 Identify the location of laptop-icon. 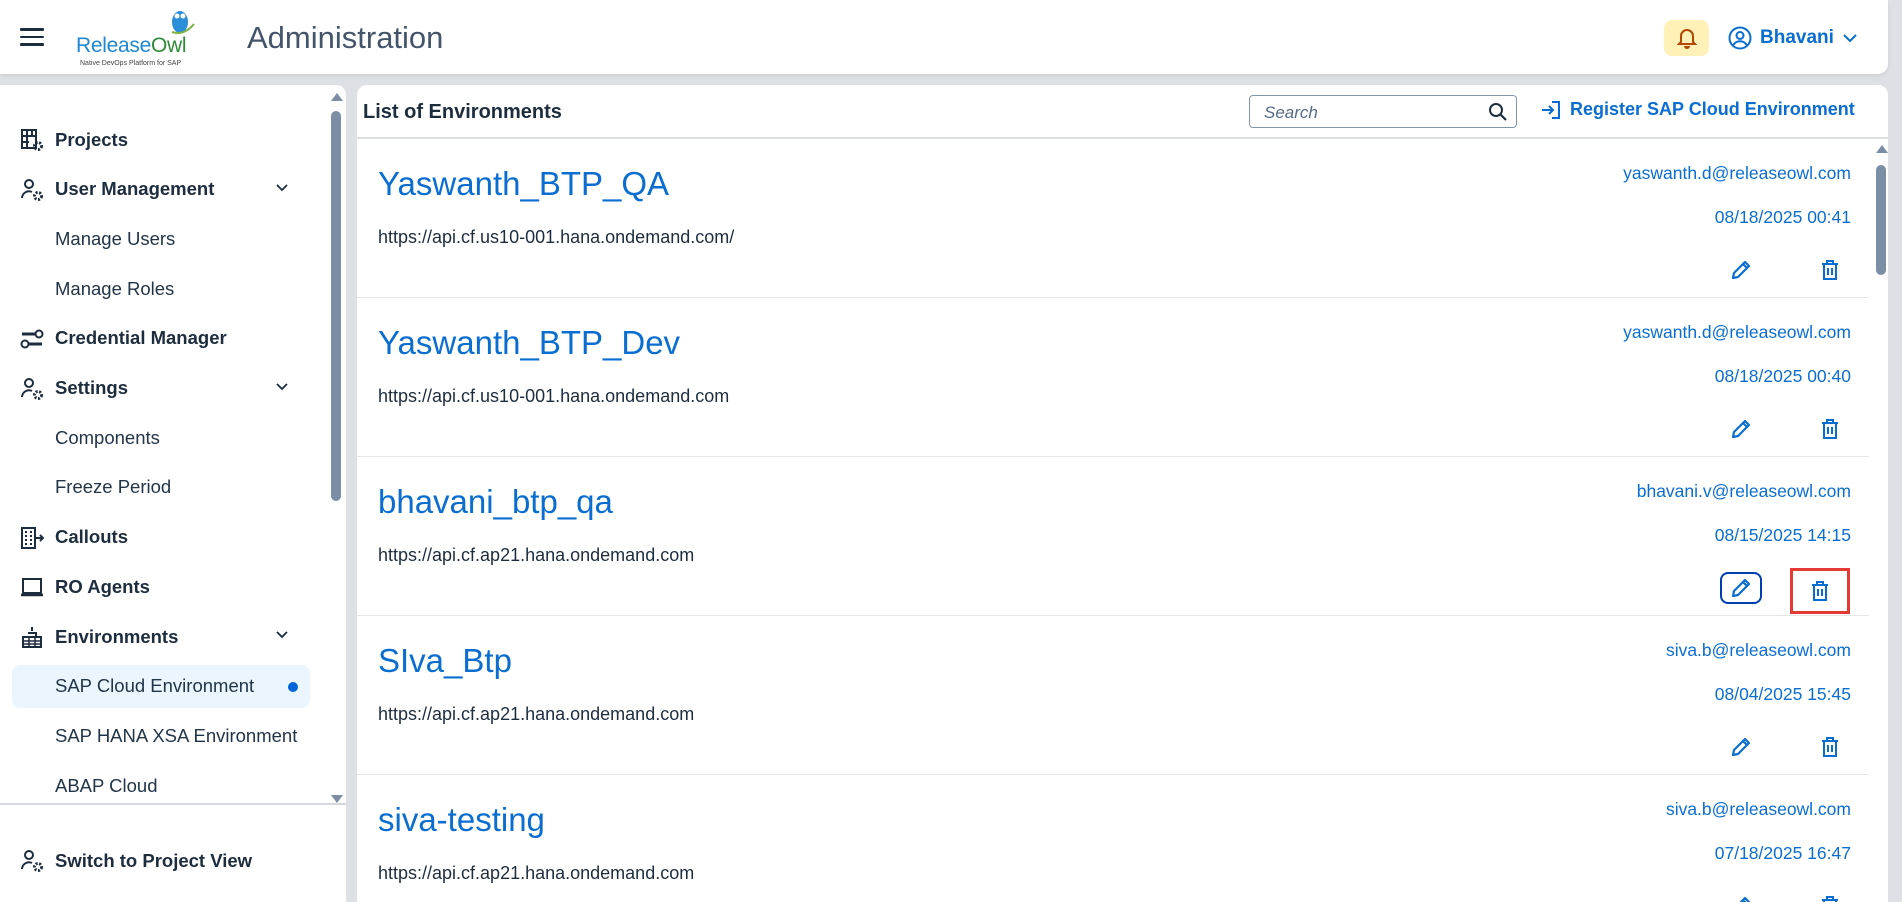
(32, 587).